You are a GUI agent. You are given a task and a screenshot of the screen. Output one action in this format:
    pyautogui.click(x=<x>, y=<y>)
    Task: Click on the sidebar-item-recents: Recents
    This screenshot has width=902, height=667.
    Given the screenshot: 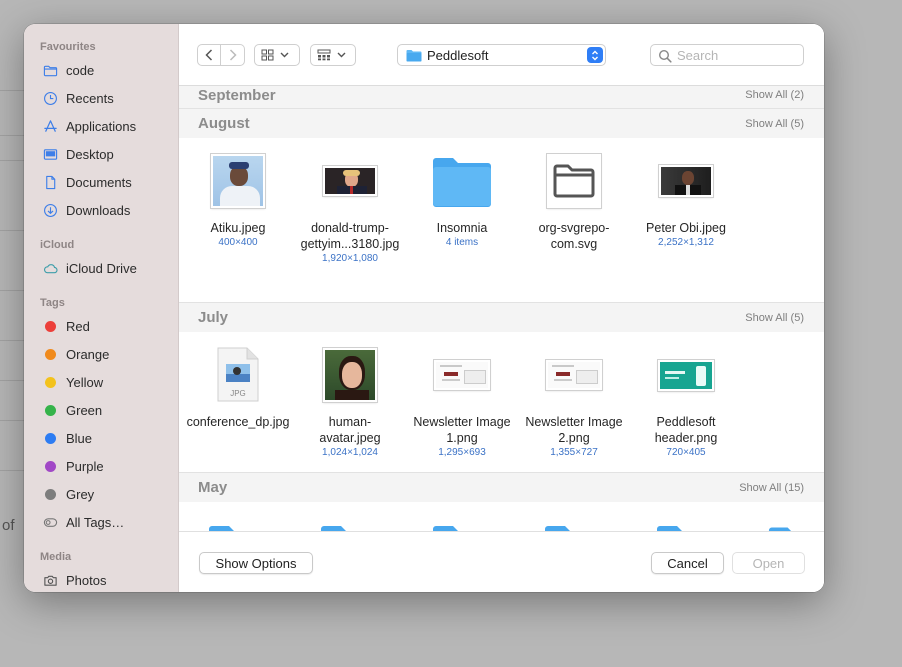 What is the action you would take?
    pyautogui.click(x=101, y=98)
    